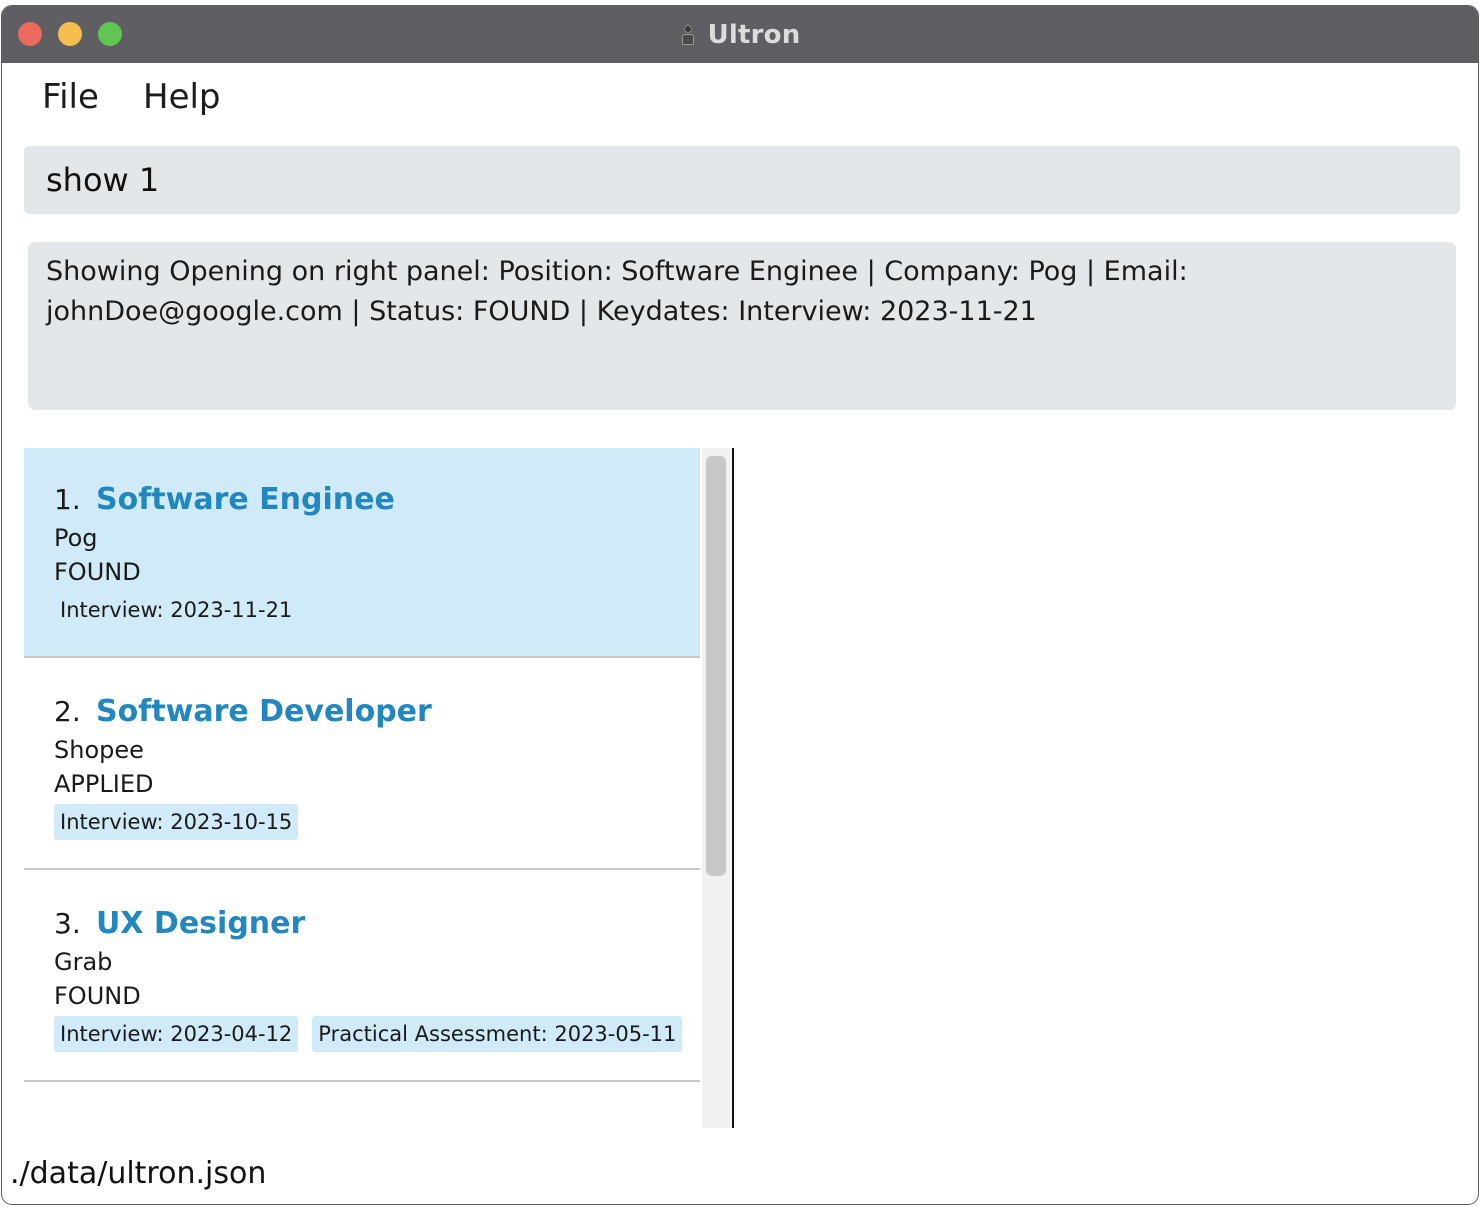  I want to click on opening-title-row: 2. Software Developer, so click(243, 711).